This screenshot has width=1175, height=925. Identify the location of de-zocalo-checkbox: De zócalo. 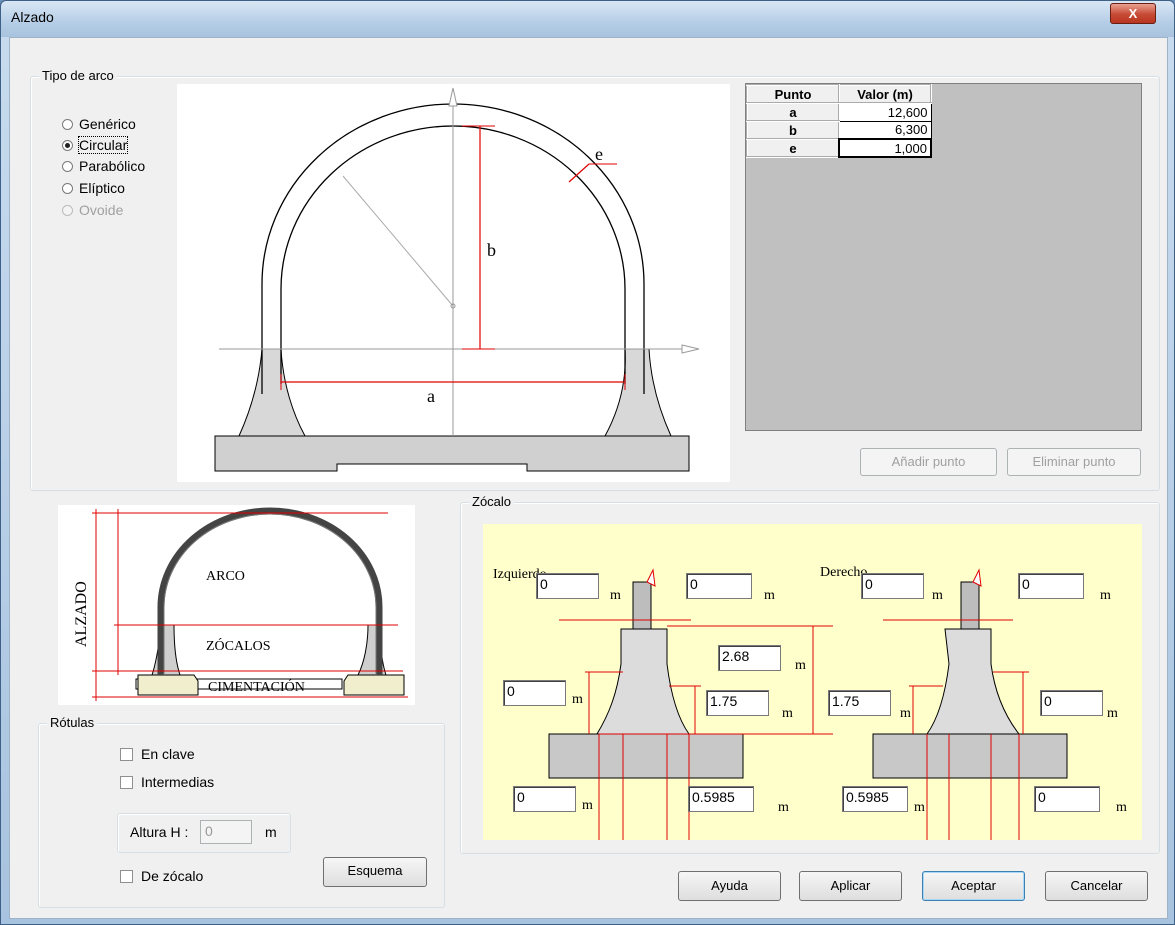
(161, 876).